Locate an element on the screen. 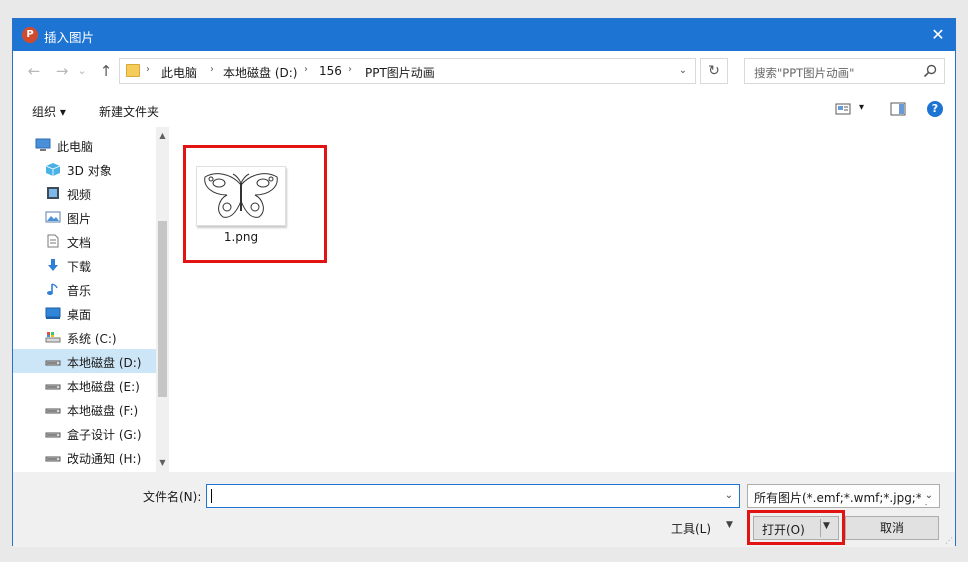  sidebar-item: 盒子设计 (G:) is located at coordinates (84, 433).